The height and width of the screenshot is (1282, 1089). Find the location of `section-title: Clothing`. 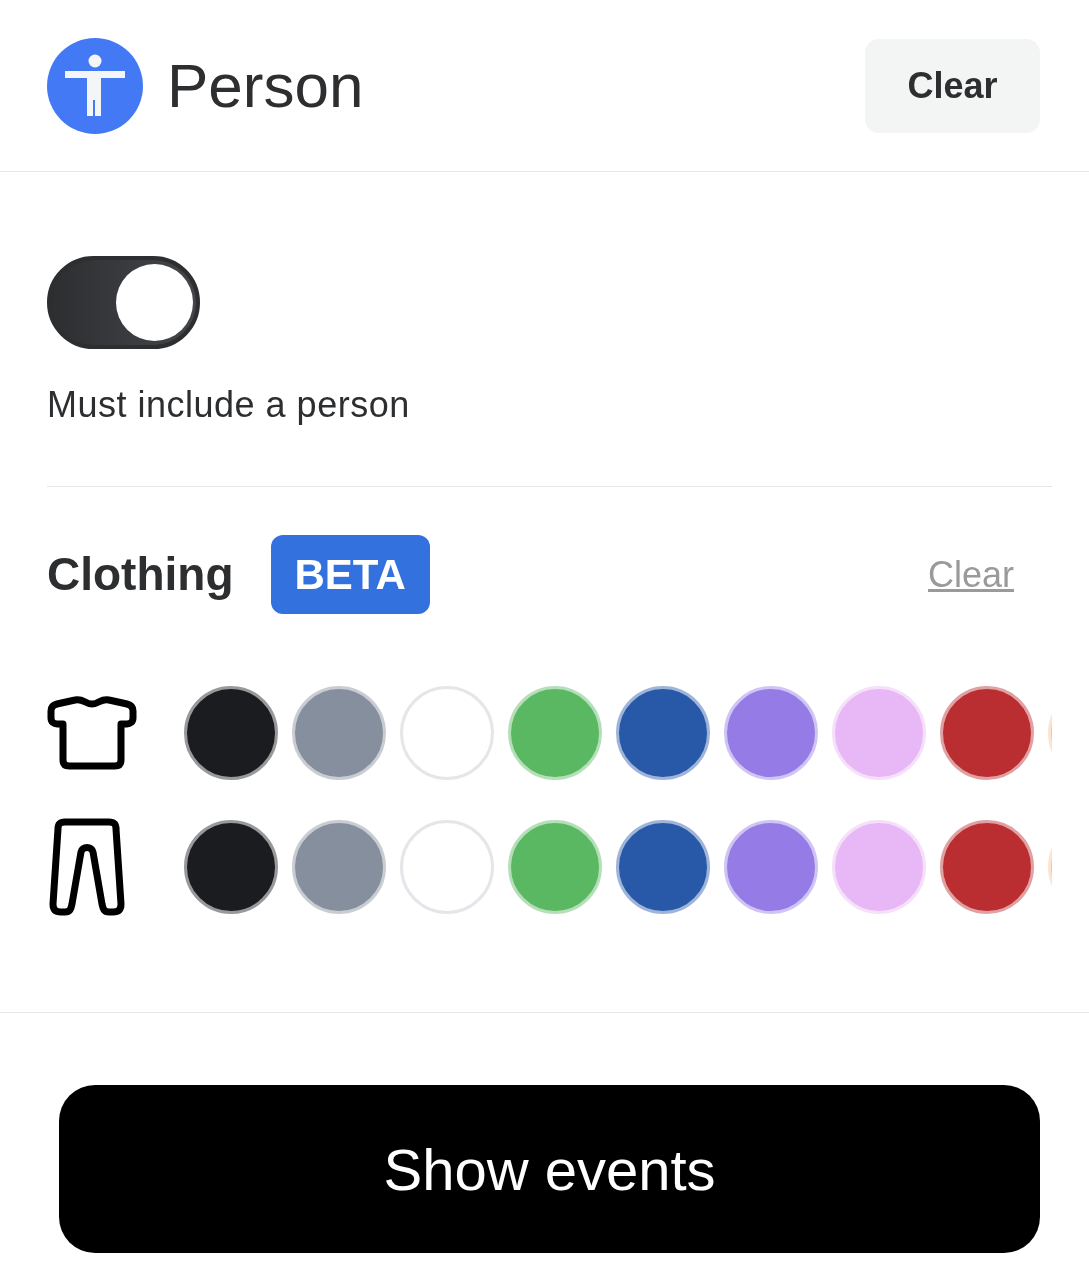

section-title: Clothing is located at coordinates (140, 574).